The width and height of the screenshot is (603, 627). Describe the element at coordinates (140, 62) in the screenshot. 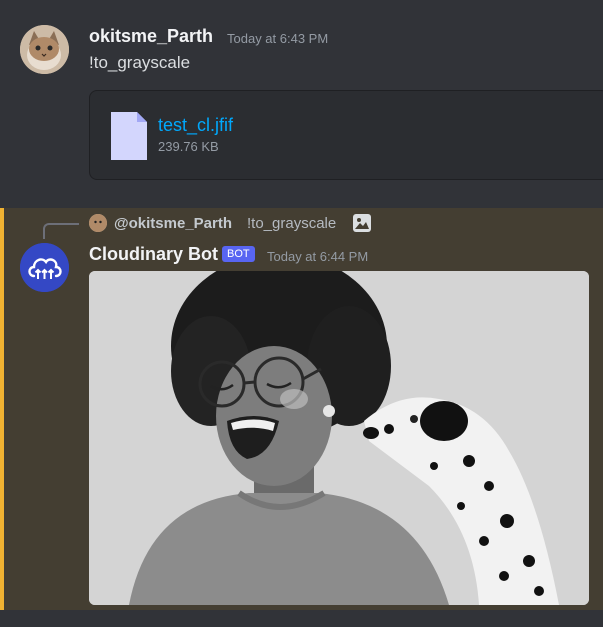

I see `message-content: !to_grayscale` at that location.